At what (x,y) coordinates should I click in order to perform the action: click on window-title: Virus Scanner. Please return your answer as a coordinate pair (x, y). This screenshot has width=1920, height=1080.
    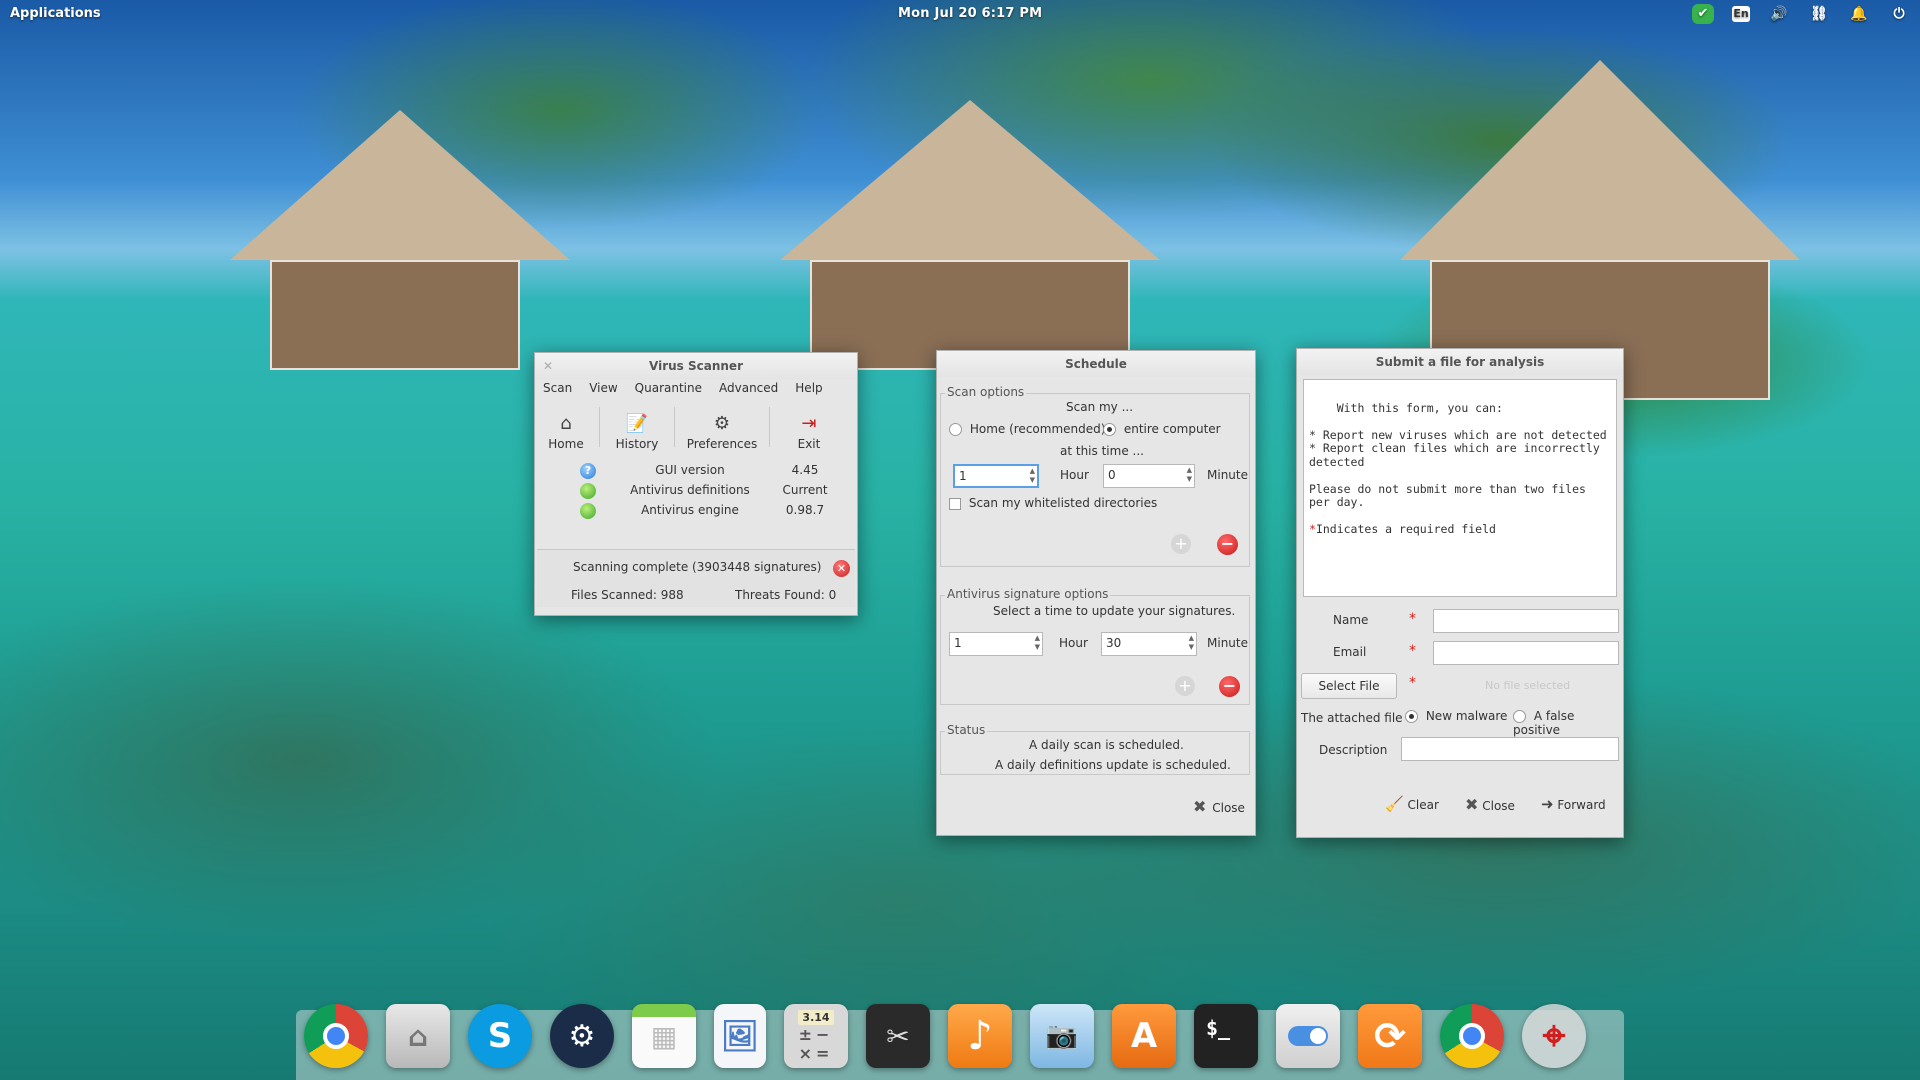
    Looking at the image, I should click on (696, 366).